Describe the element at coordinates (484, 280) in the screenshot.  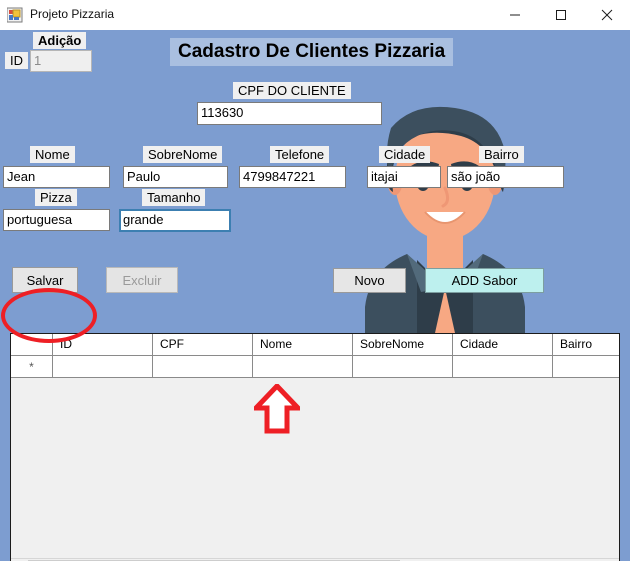
I see `add-sabor-button: ADD Sabor` at that location.